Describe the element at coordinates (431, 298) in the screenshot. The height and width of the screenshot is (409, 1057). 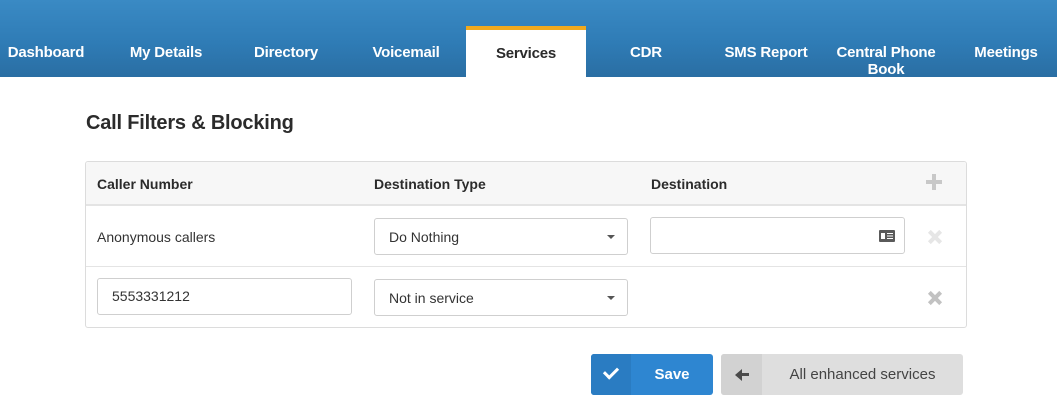
I see `destination-type-value: Not in service` at that location.